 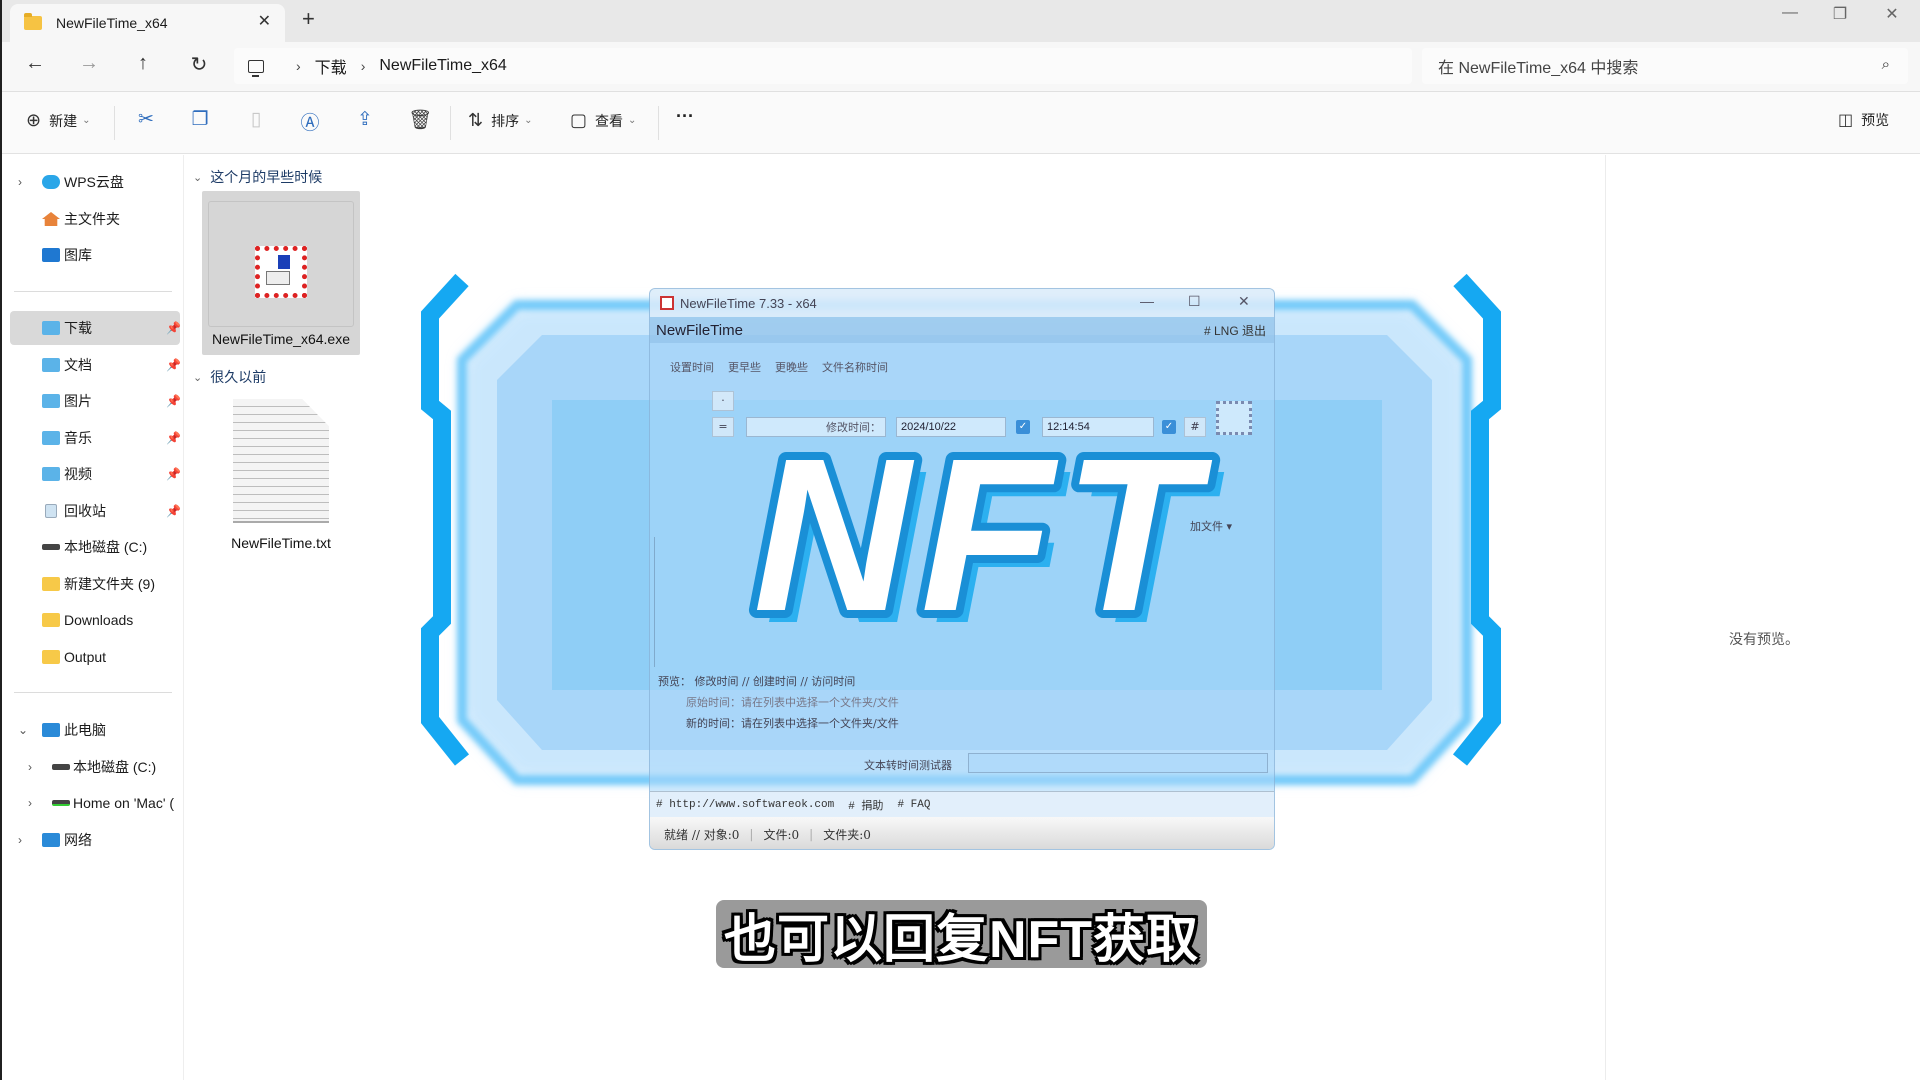 What do you see at coordinates (199, 64) in the screenshot?
I see `refresh-button: ↻` at bounding box center [199, 64].